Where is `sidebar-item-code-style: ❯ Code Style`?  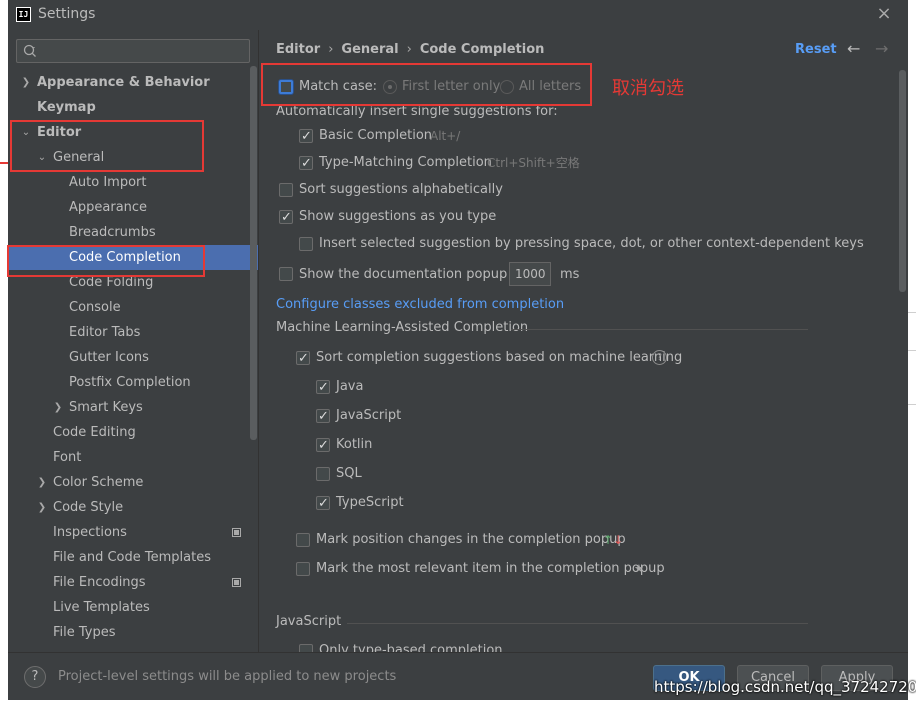
sidebar-item-code-style: ❯ Code Style is located at coordinates (133, 507).